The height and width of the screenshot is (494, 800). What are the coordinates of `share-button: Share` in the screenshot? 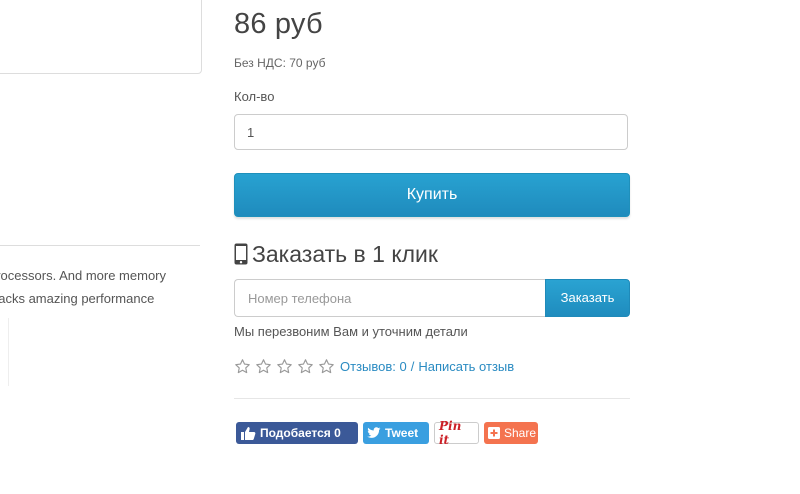 It's located at (511, 432).